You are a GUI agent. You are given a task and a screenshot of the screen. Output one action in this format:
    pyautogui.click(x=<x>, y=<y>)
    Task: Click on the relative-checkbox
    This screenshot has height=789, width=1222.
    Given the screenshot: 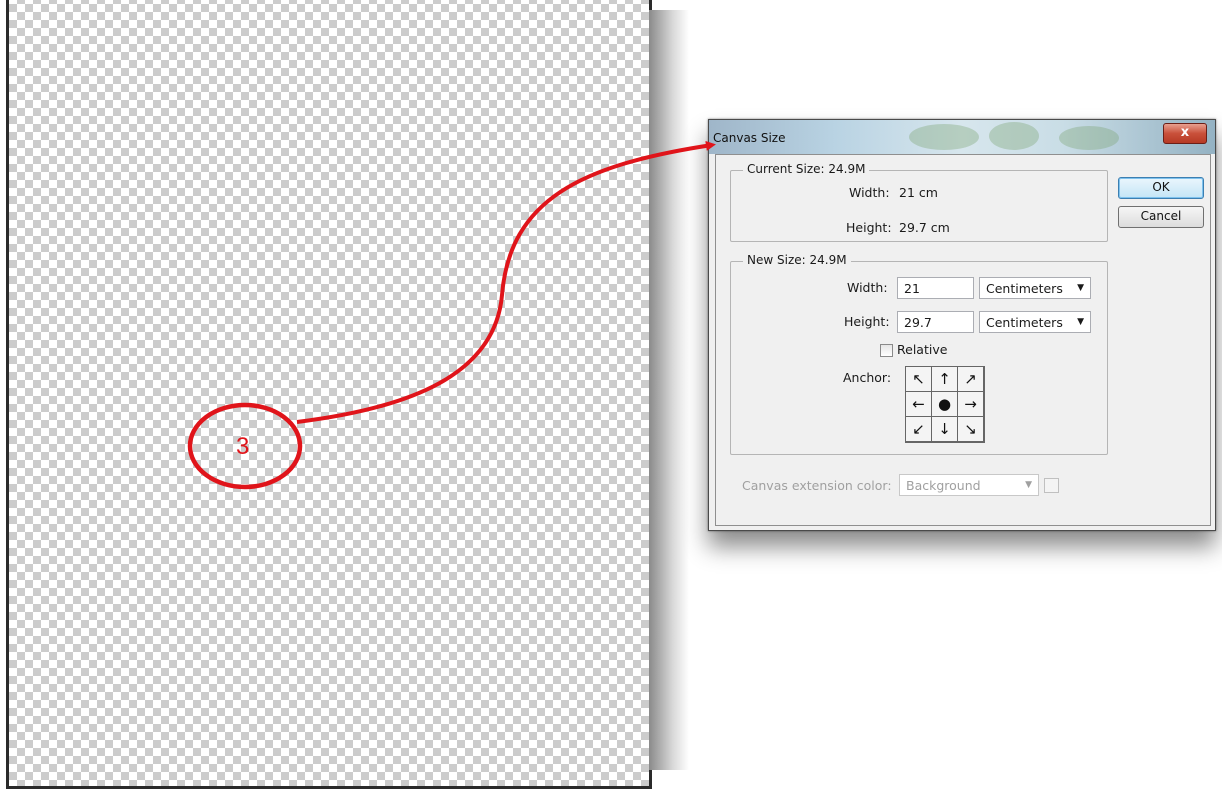 What is the action you would take?
    pyautogui.click(x=886, y=350)
    